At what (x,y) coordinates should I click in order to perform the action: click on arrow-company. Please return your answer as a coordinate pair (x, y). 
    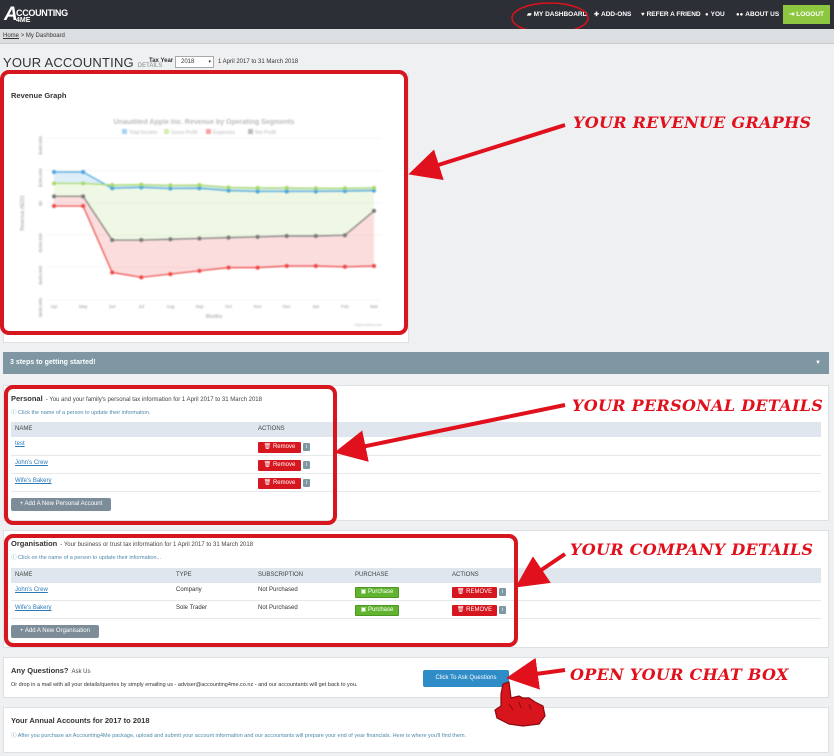
    Looking at the image, I should click on (541, 570).